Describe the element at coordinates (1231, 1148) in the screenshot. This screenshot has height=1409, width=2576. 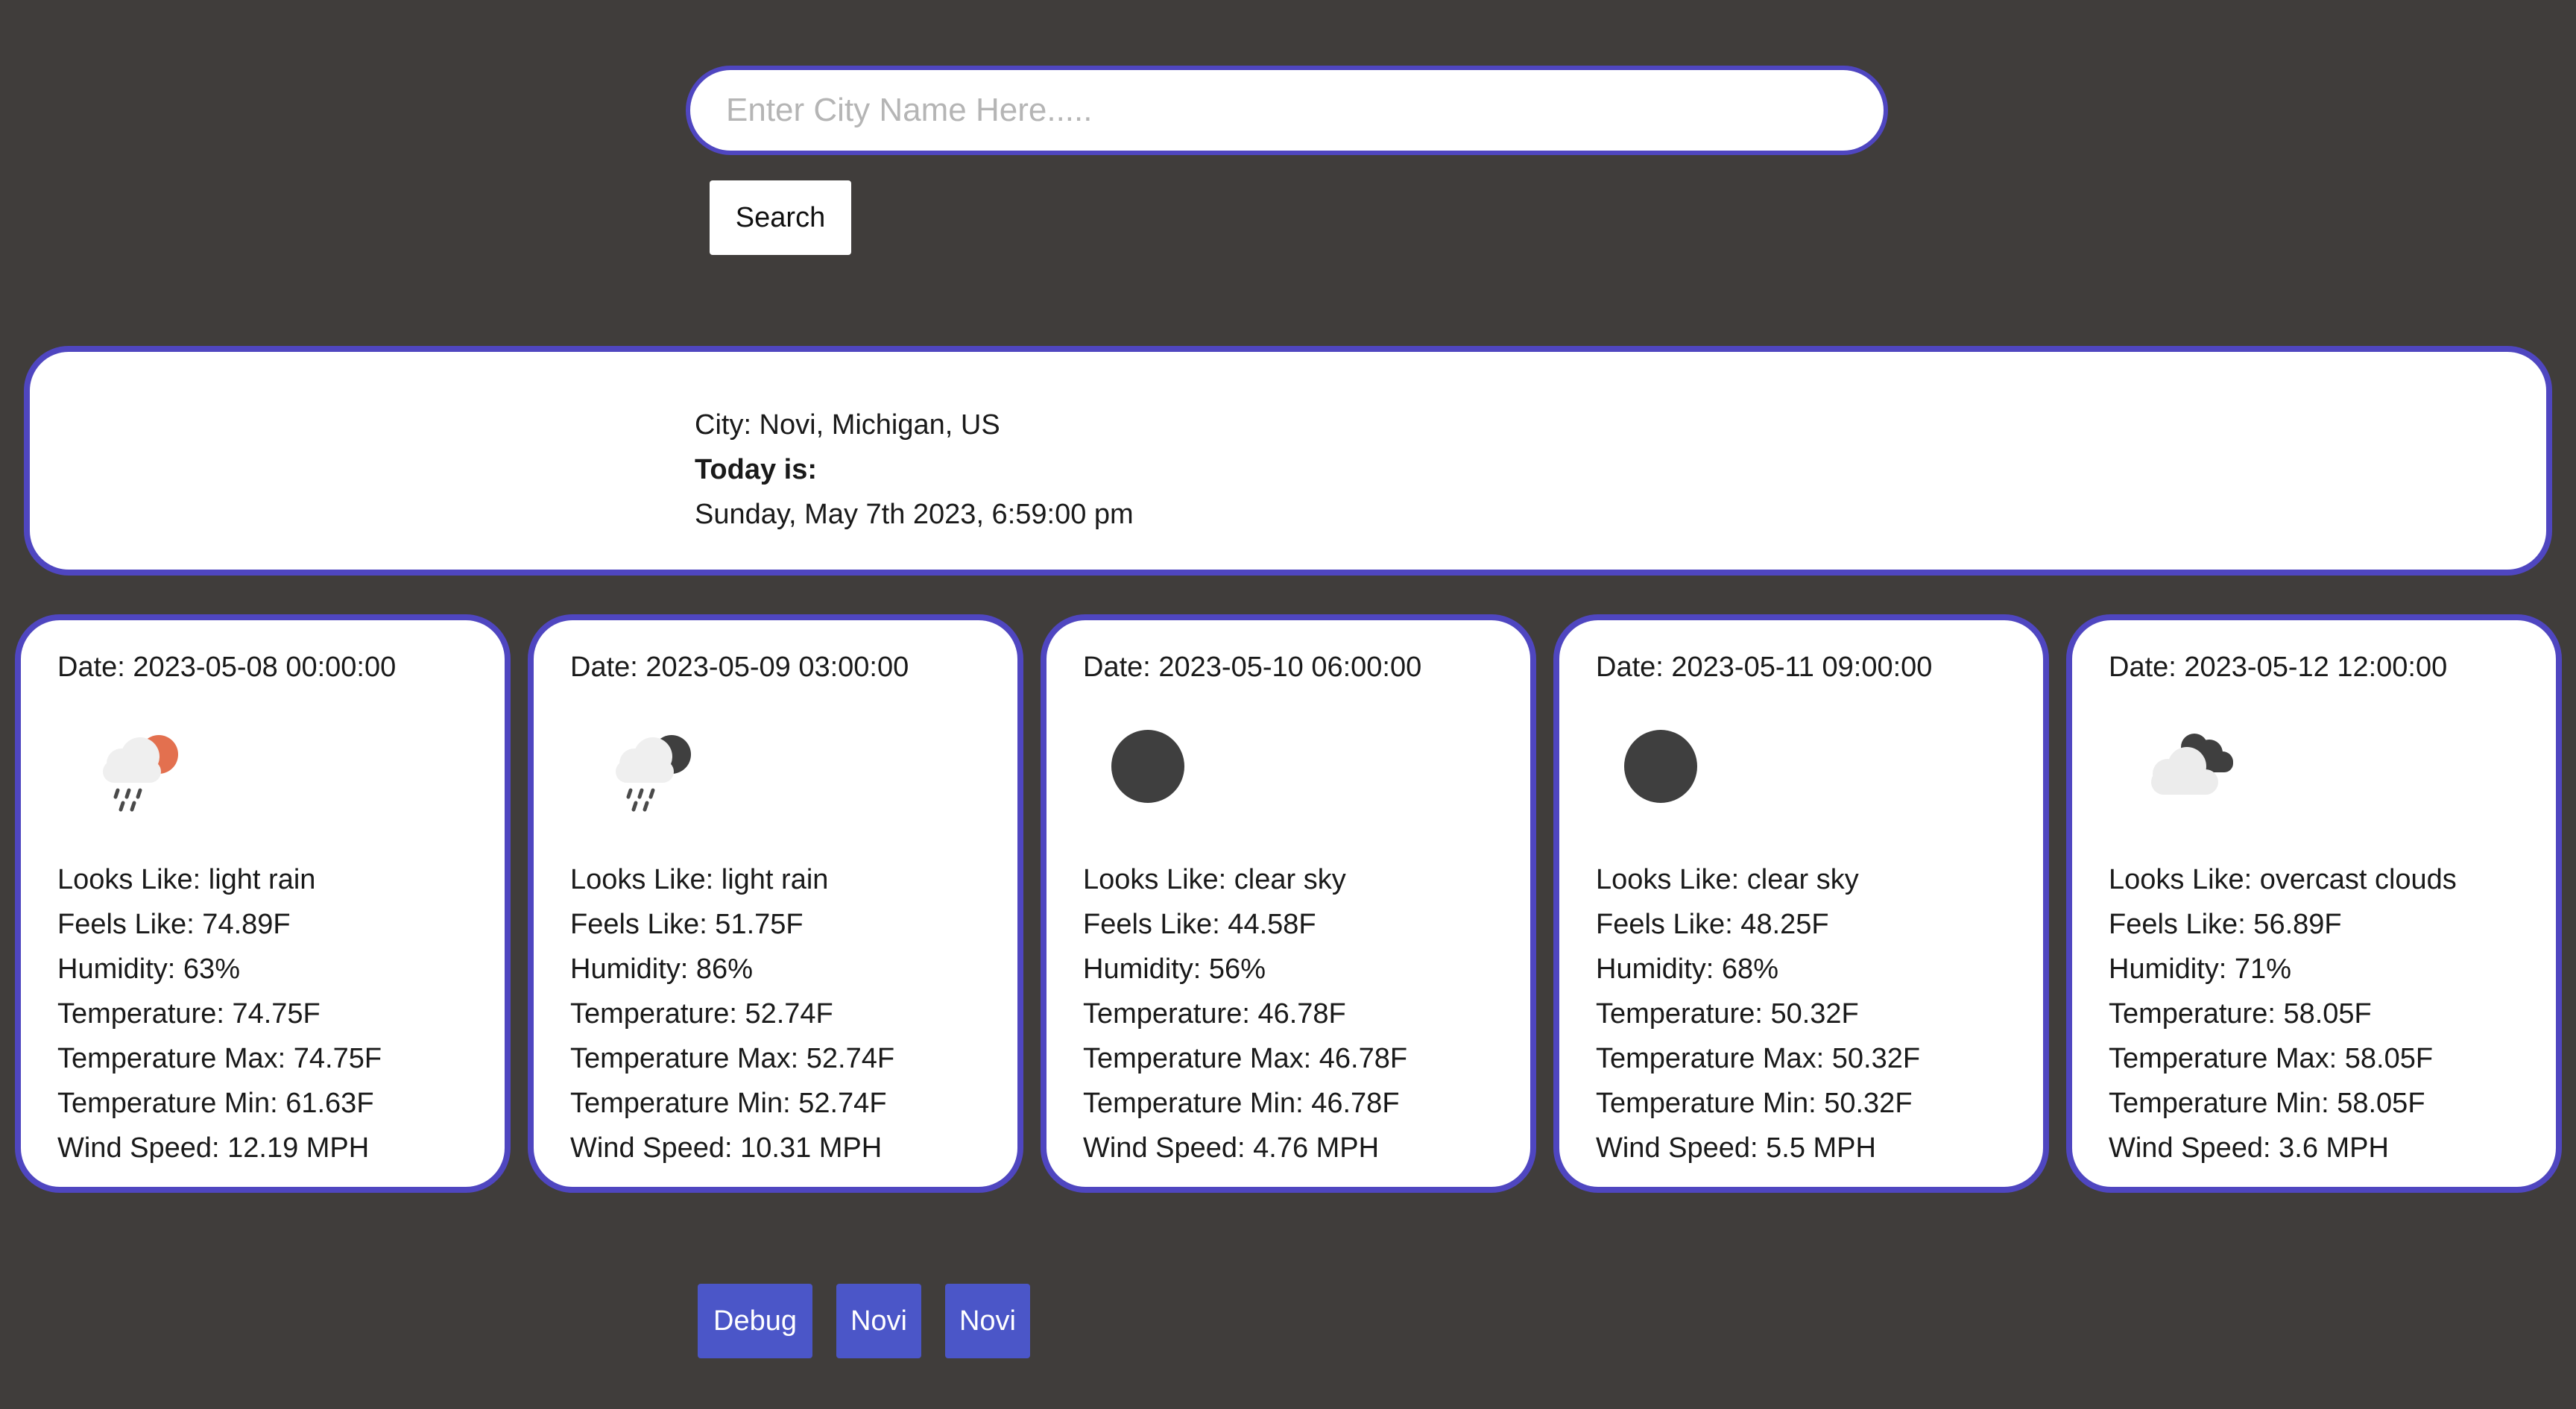
I see `wind-speed: Wind Speed: 4.76 MPH` at that location.